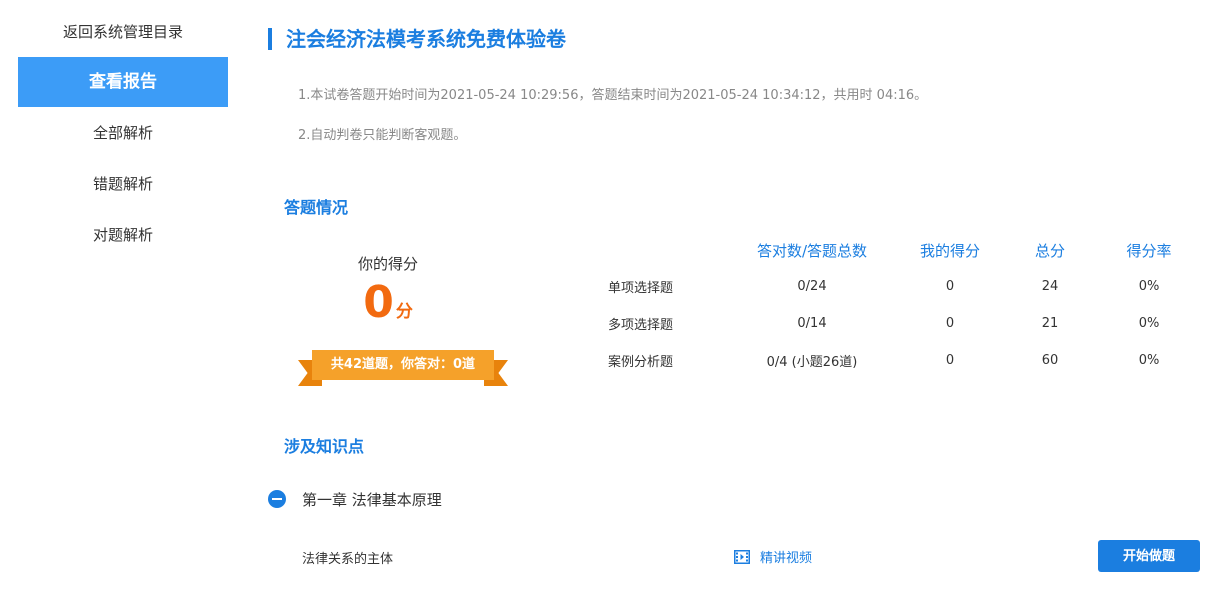 This screenshot has width=1231, height=590. Describe the element at coordinates (899, 286) in the screenshot. I see `table-row: 单项选择题 0/24 0 24 0%` at that location.